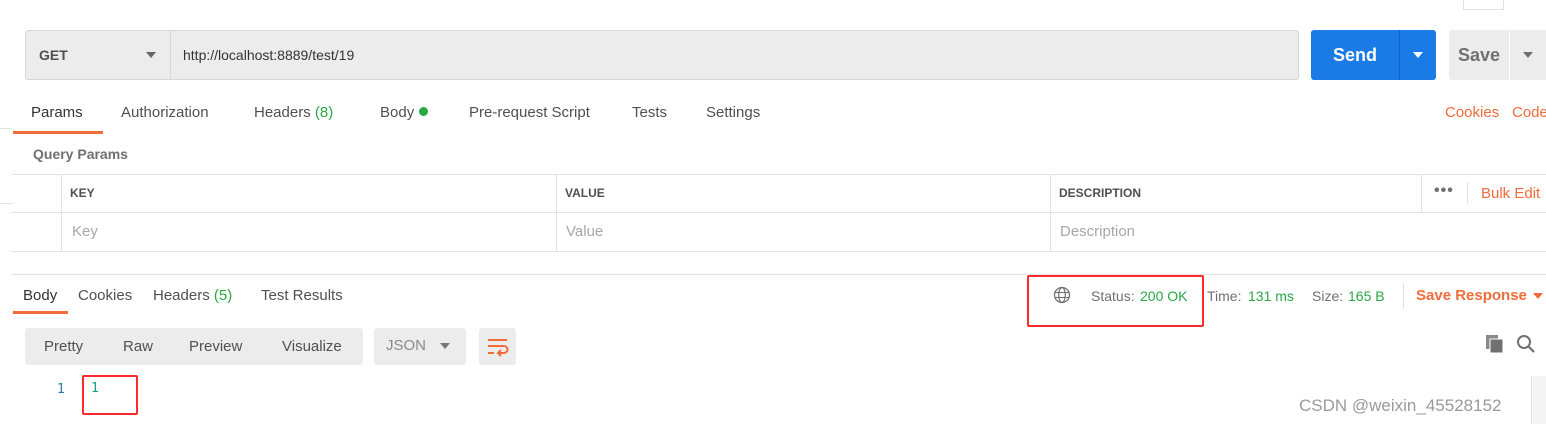  I want to click on body-highlight-box, so click(110, 395).